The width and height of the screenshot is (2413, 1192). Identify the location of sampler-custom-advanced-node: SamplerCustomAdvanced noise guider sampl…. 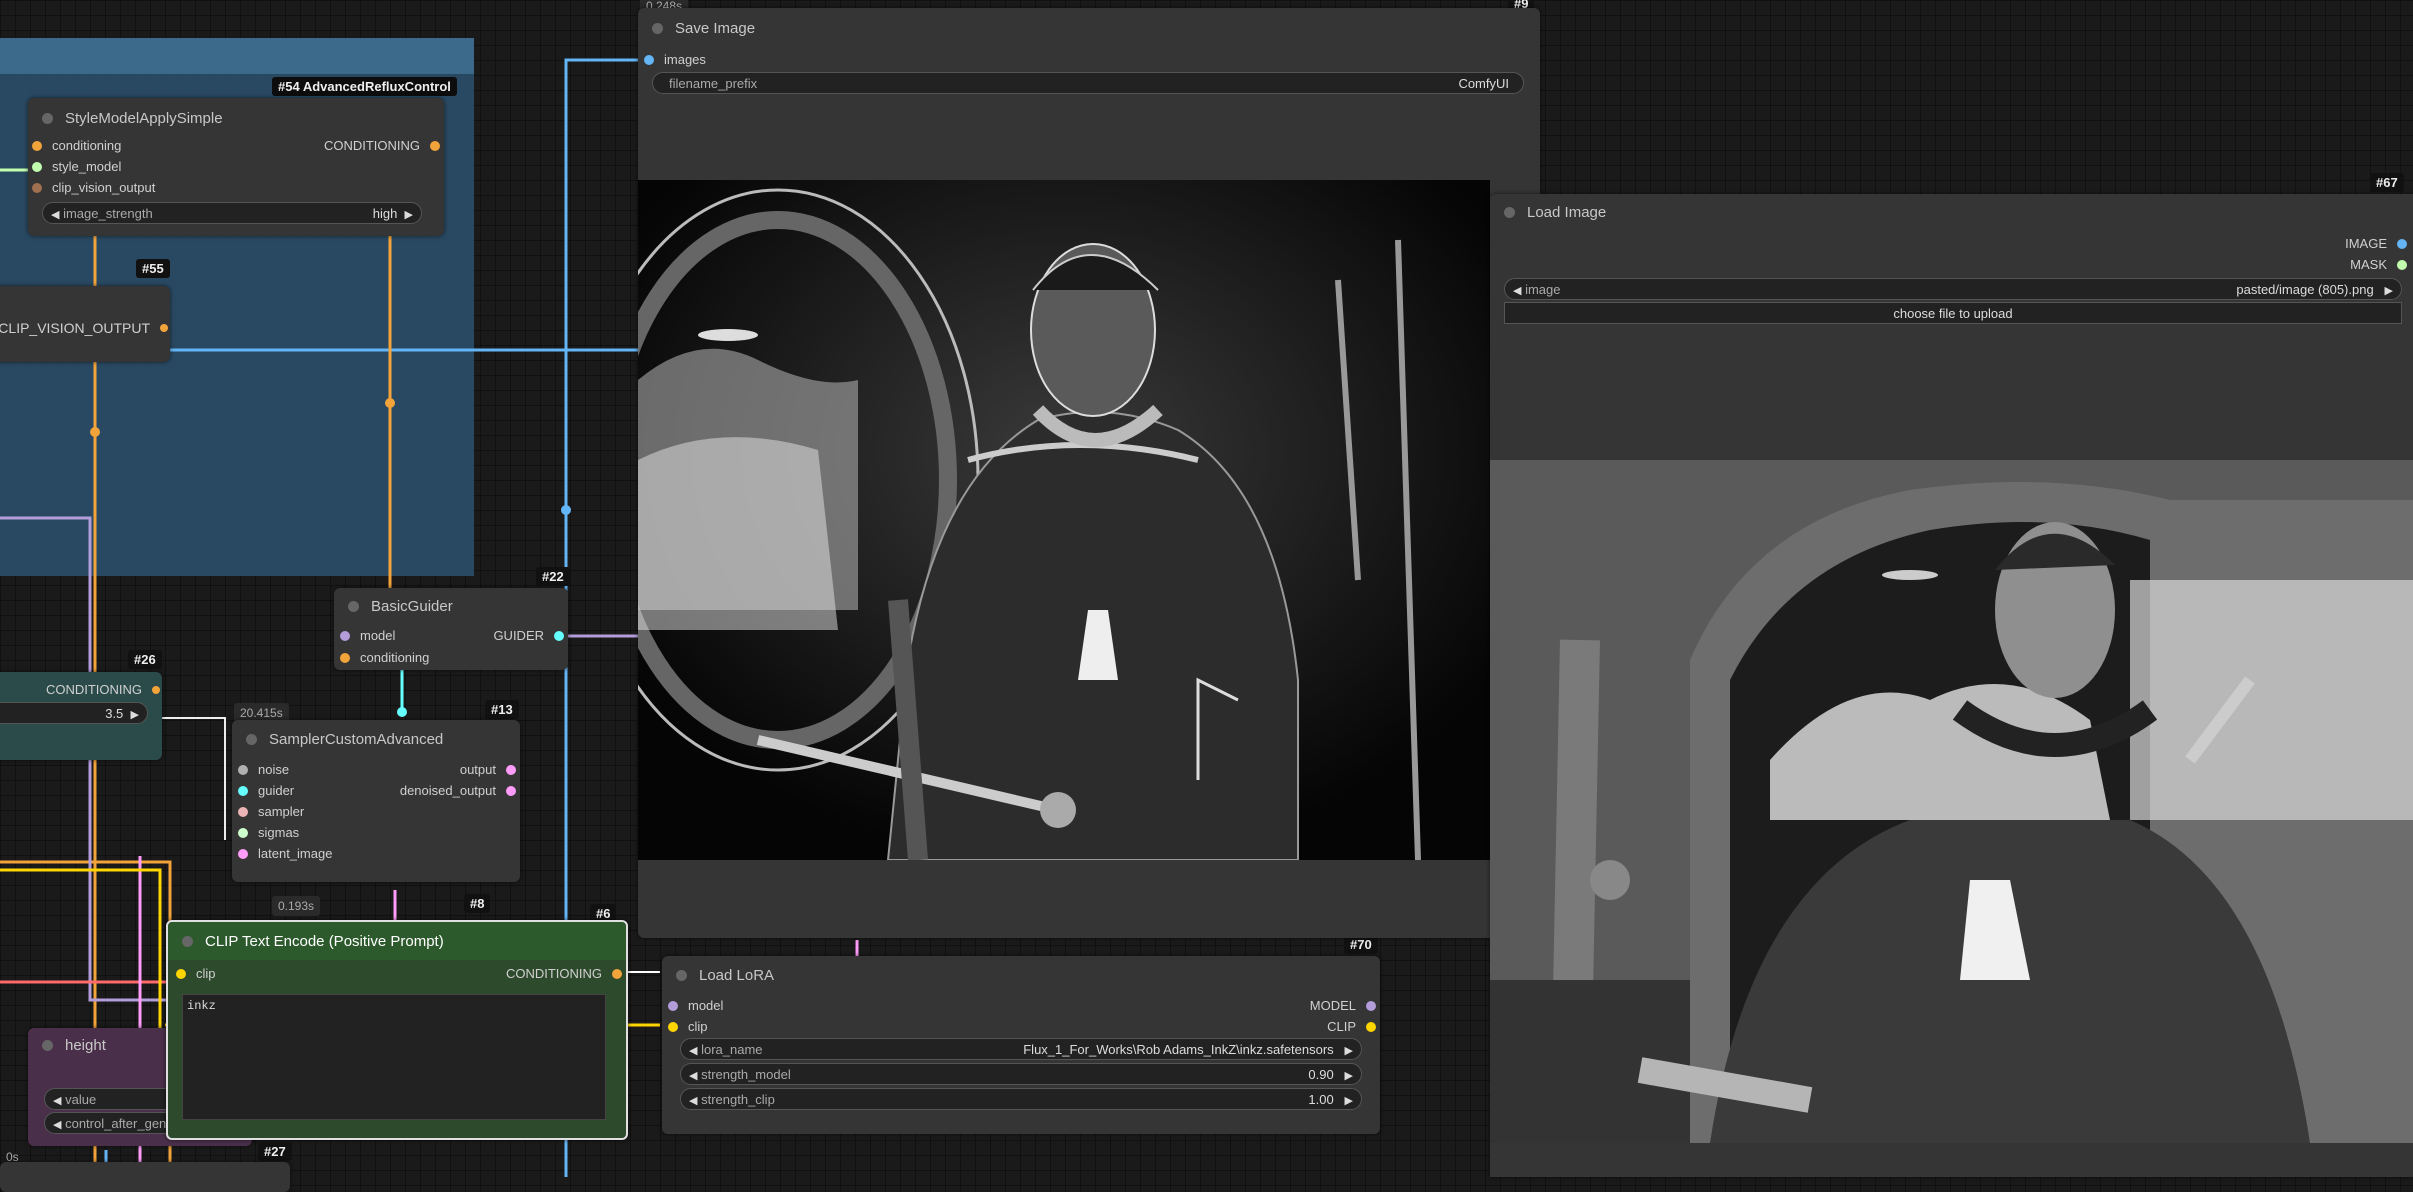
(376, 801).